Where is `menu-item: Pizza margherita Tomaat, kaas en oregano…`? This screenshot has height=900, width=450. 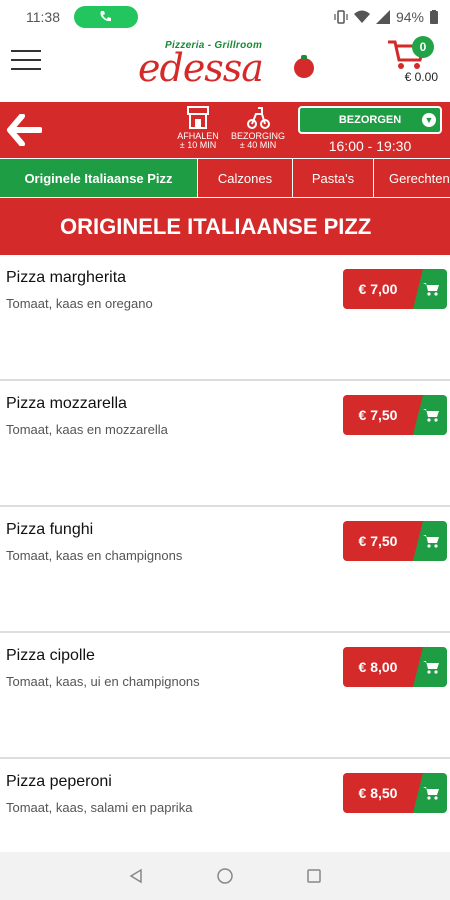 menu-item: Pizza margherita Tomaat, kaas en oregano… is located at coordinates (225, 318).